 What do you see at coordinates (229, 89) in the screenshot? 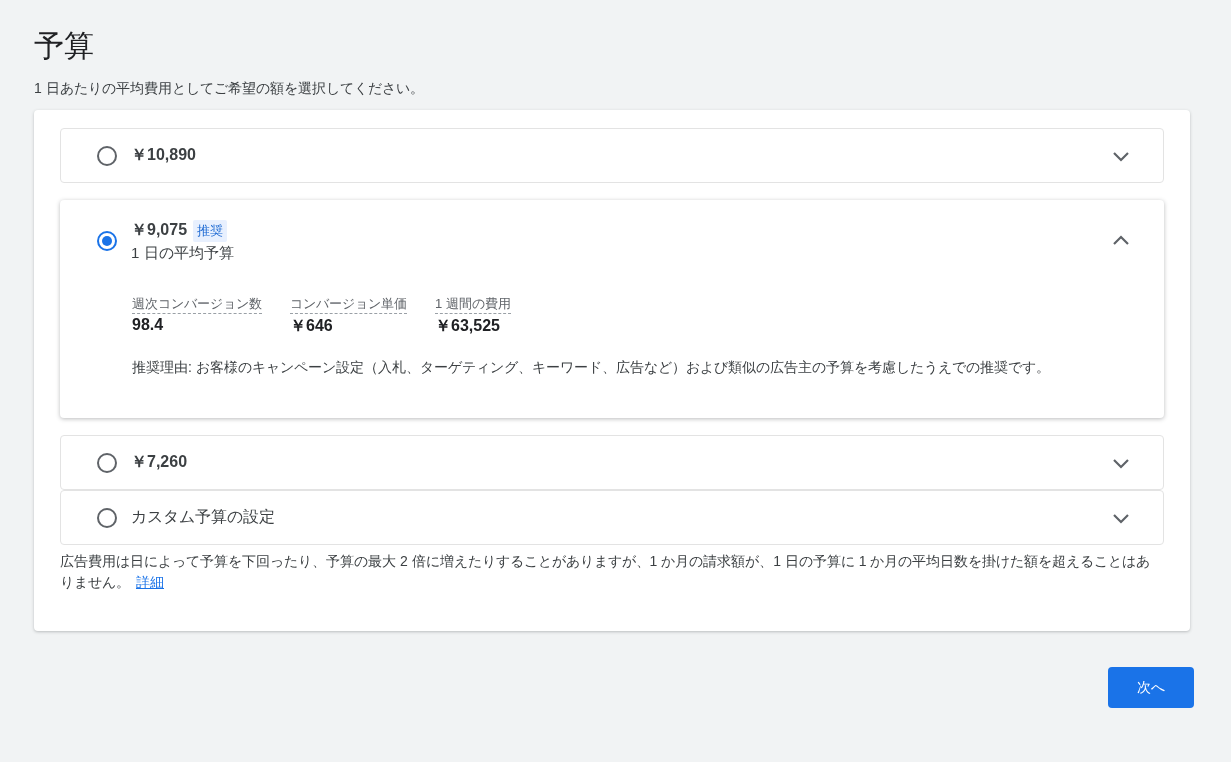
I see `page-subtitle: 1 日あたりの平均費用としてご希望の額を選択してください。` at bounding box center [229, 89].